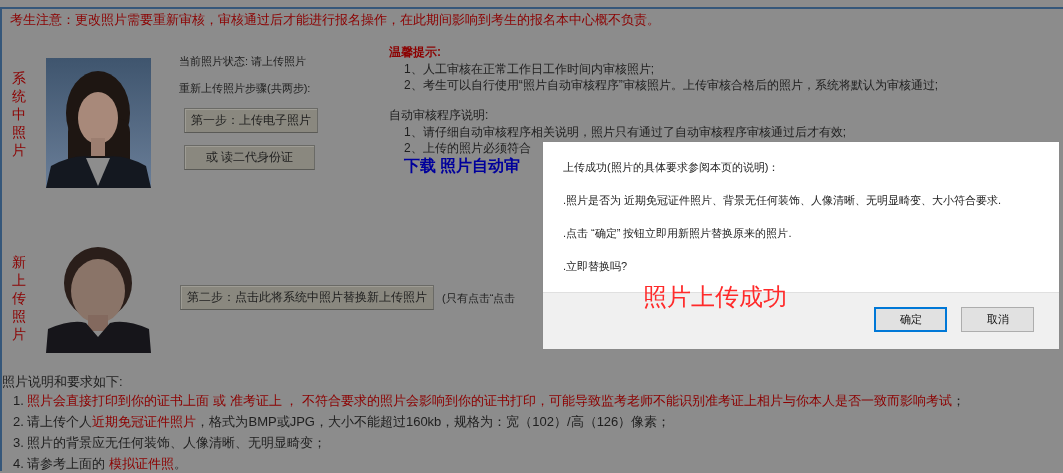 The image size is (1063, 473). I want to click on tip-text: 2、考生可以自行使用“照片自动审核程序”审核照片。上传审核合格后的照片，系统将默认为审核通过;, so click(670, 85).